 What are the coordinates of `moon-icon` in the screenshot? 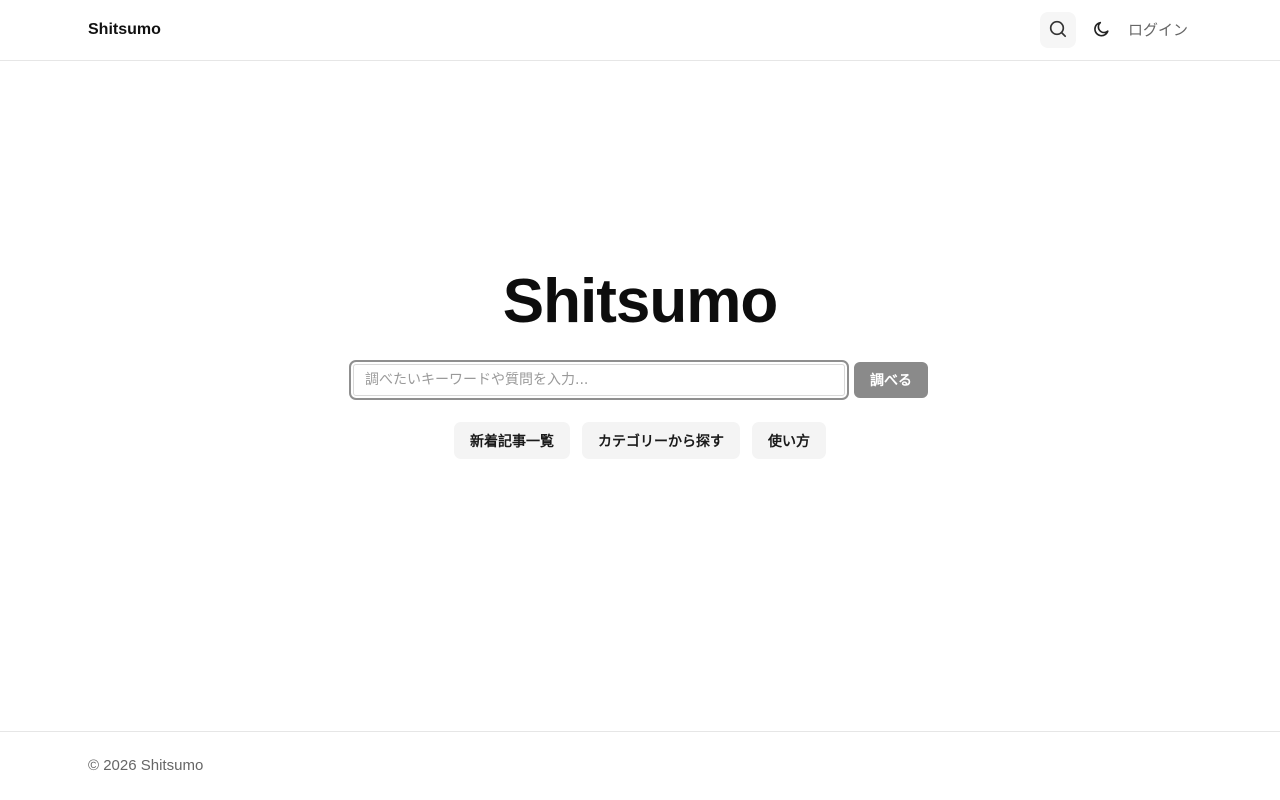 It's located at (1102, 30).